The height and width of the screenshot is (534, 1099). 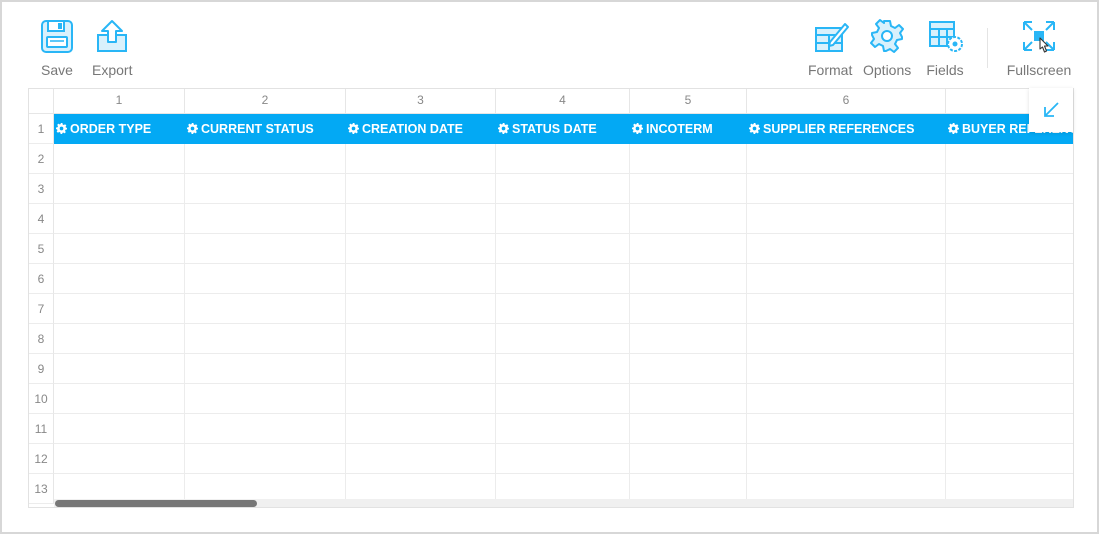 I want to click on row-header: 2, so click(x=41, y=159).